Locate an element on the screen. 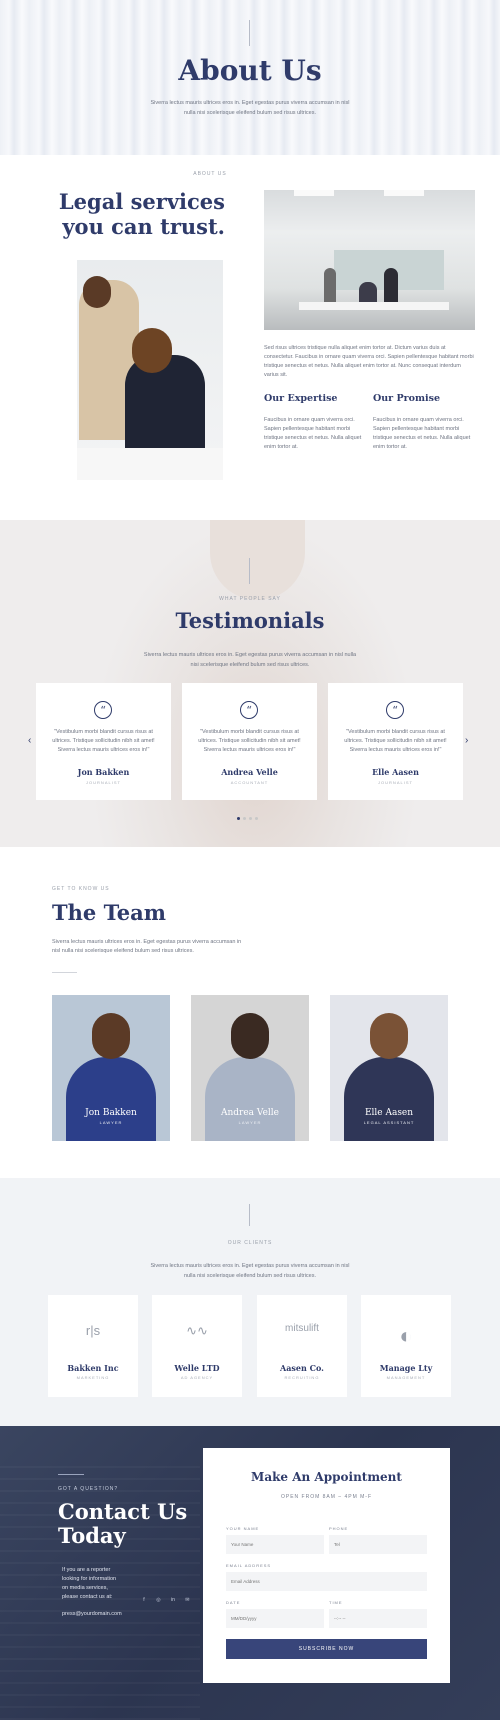 The height and width of the screenshot is (1720, 500). member-name: Jon Bakken is located at coordinates (111, 1113).